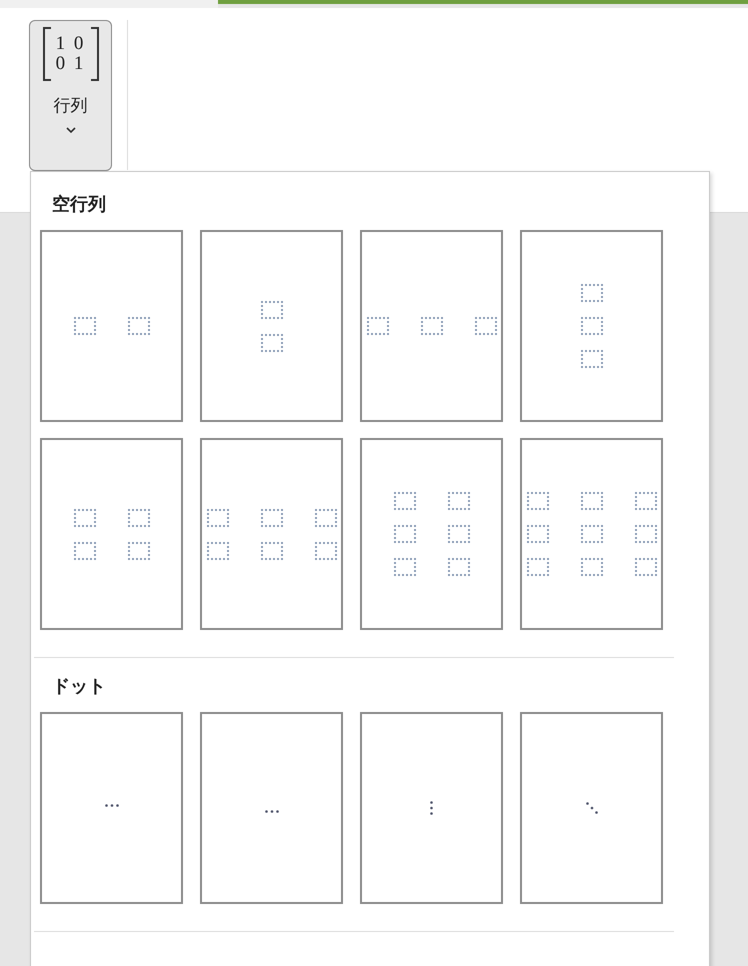  Describe the element at coordinates (70, 54) in the screenshot. I see `matrix-icon: 1 0 0 1` at that location.